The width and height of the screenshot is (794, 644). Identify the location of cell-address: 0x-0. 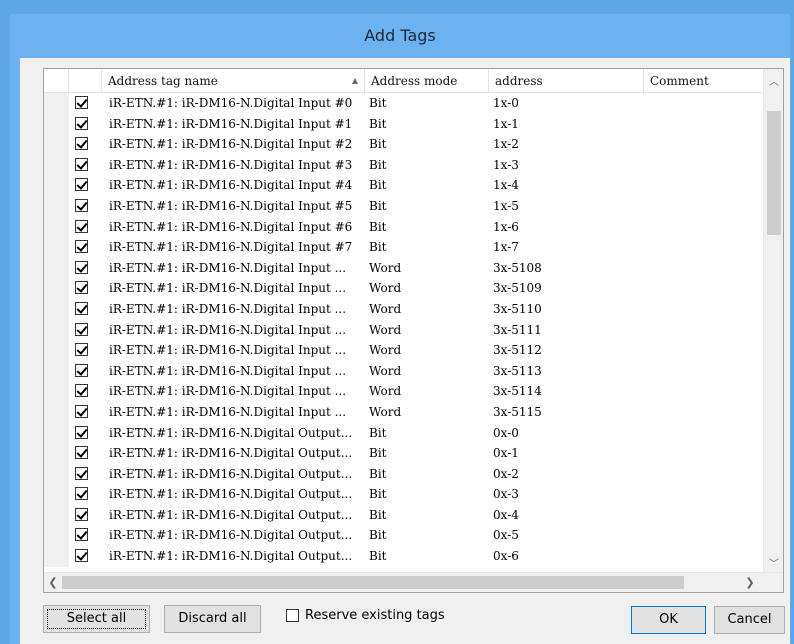
(568, 433).